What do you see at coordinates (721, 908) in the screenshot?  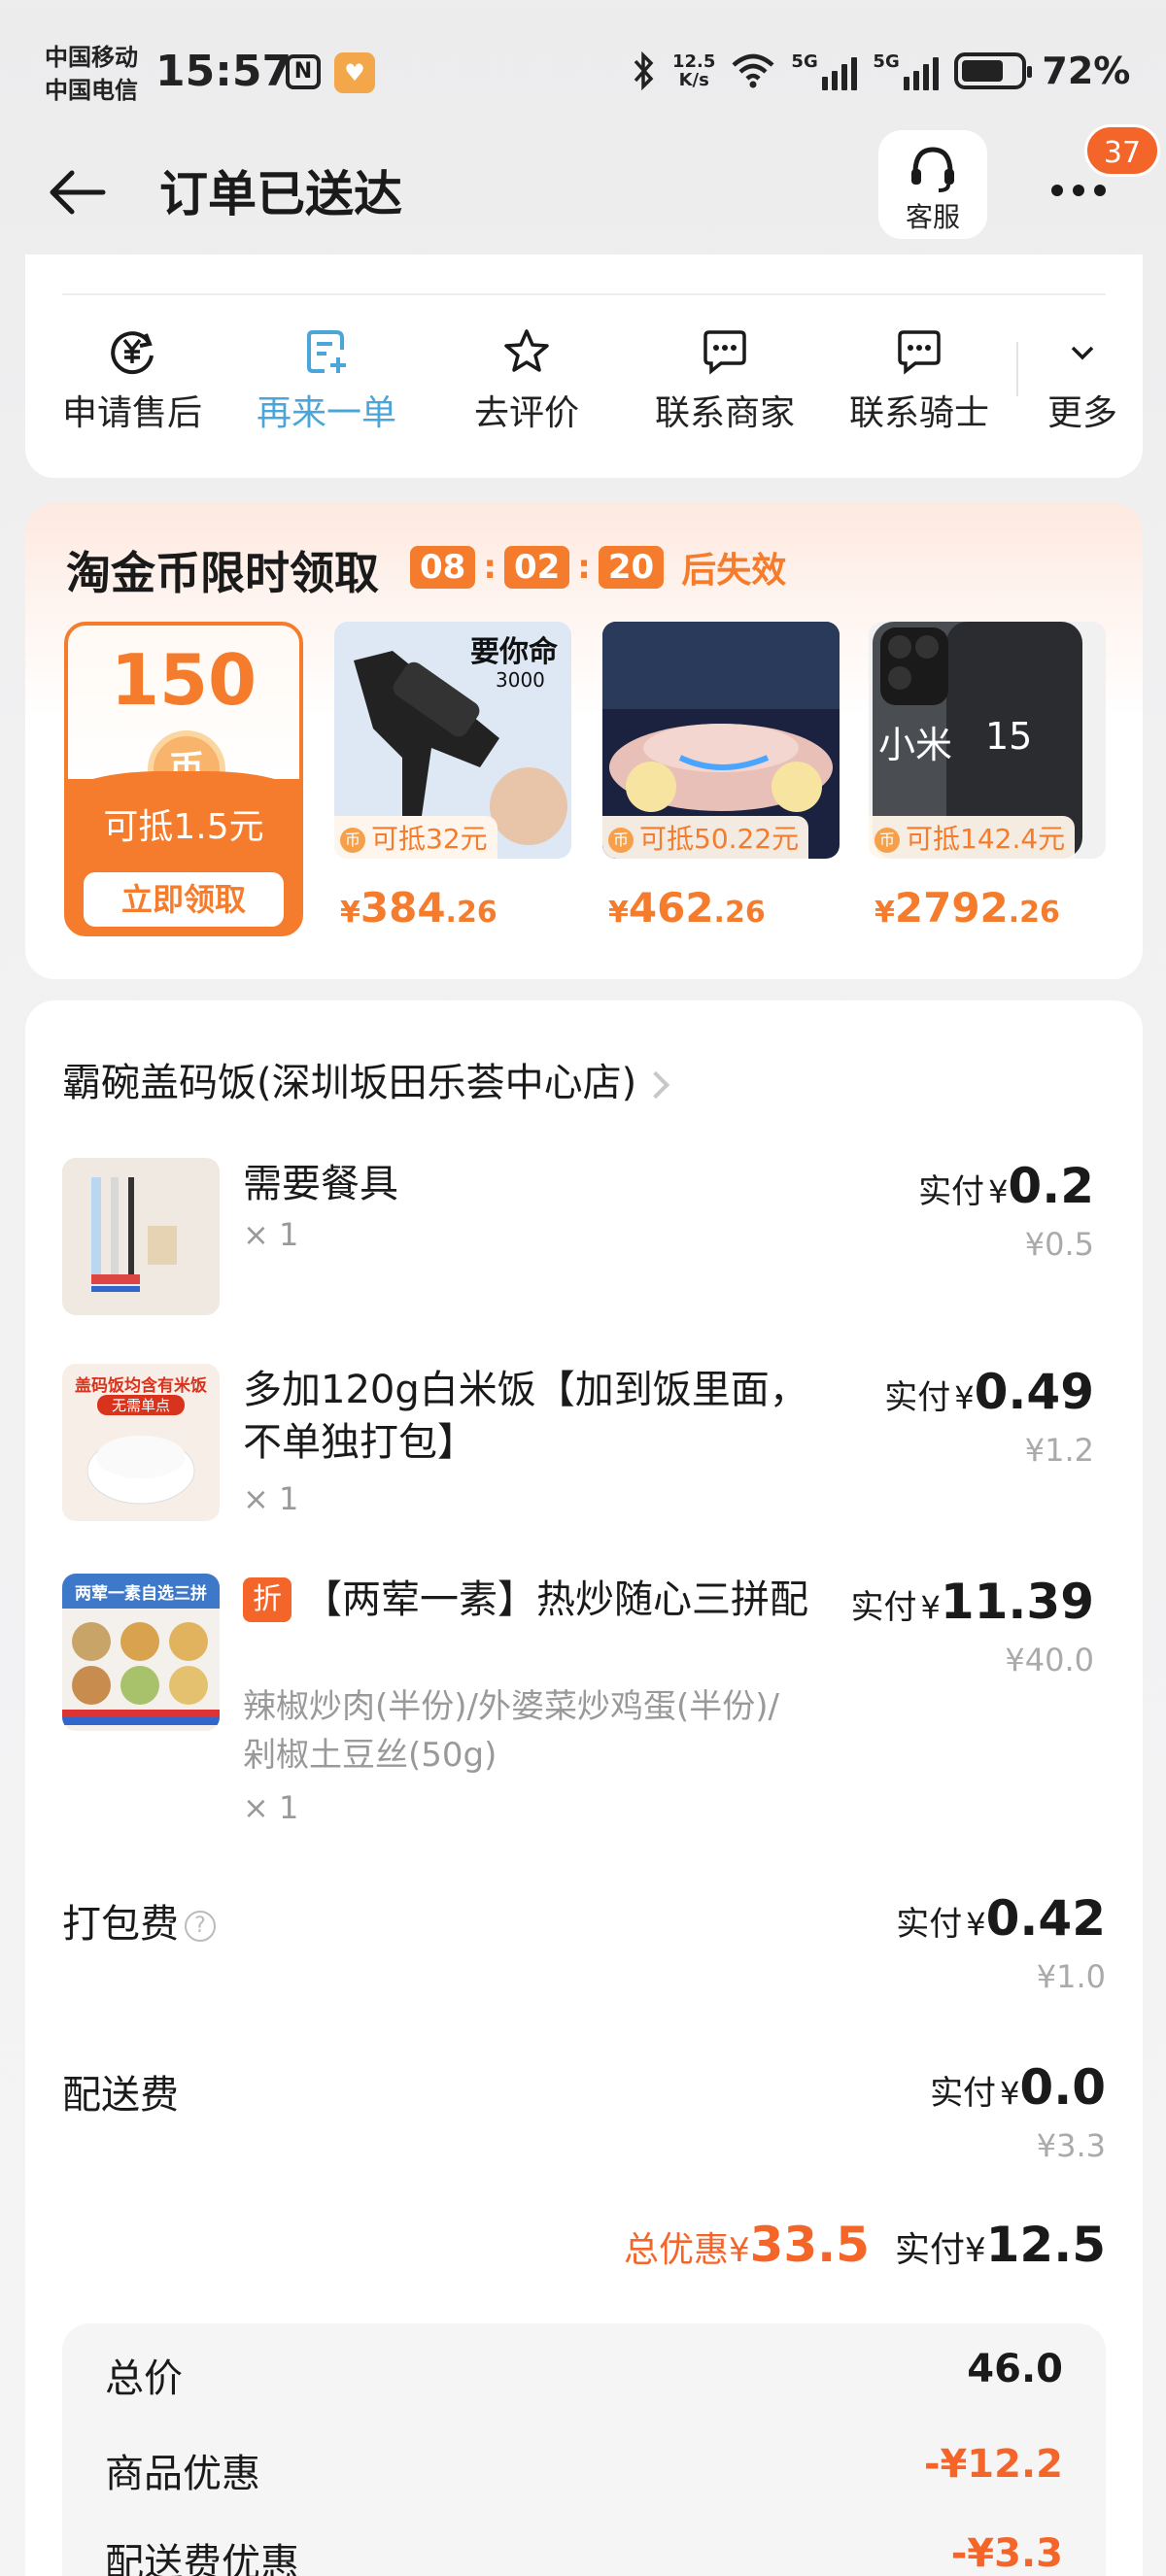 I see `product-price: ¥462.26` at bounding box center [721, 908].